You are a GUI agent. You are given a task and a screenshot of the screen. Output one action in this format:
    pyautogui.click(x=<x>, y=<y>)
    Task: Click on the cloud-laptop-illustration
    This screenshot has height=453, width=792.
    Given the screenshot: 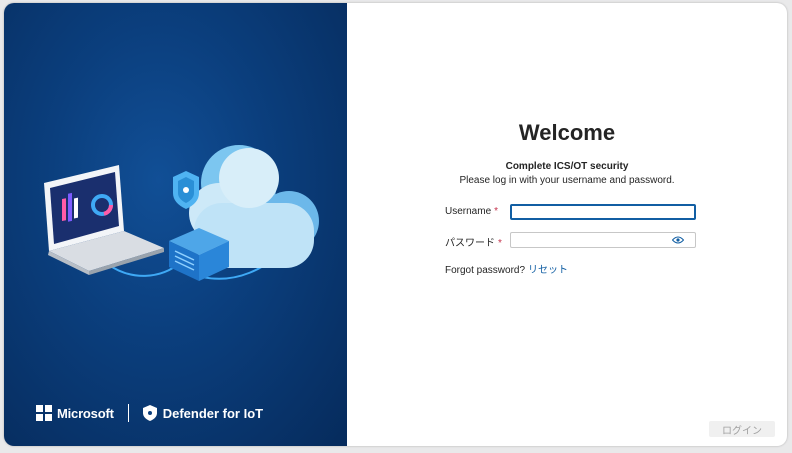 What is the action you would take?
    pyautogui.click(x=181, y=213)
    